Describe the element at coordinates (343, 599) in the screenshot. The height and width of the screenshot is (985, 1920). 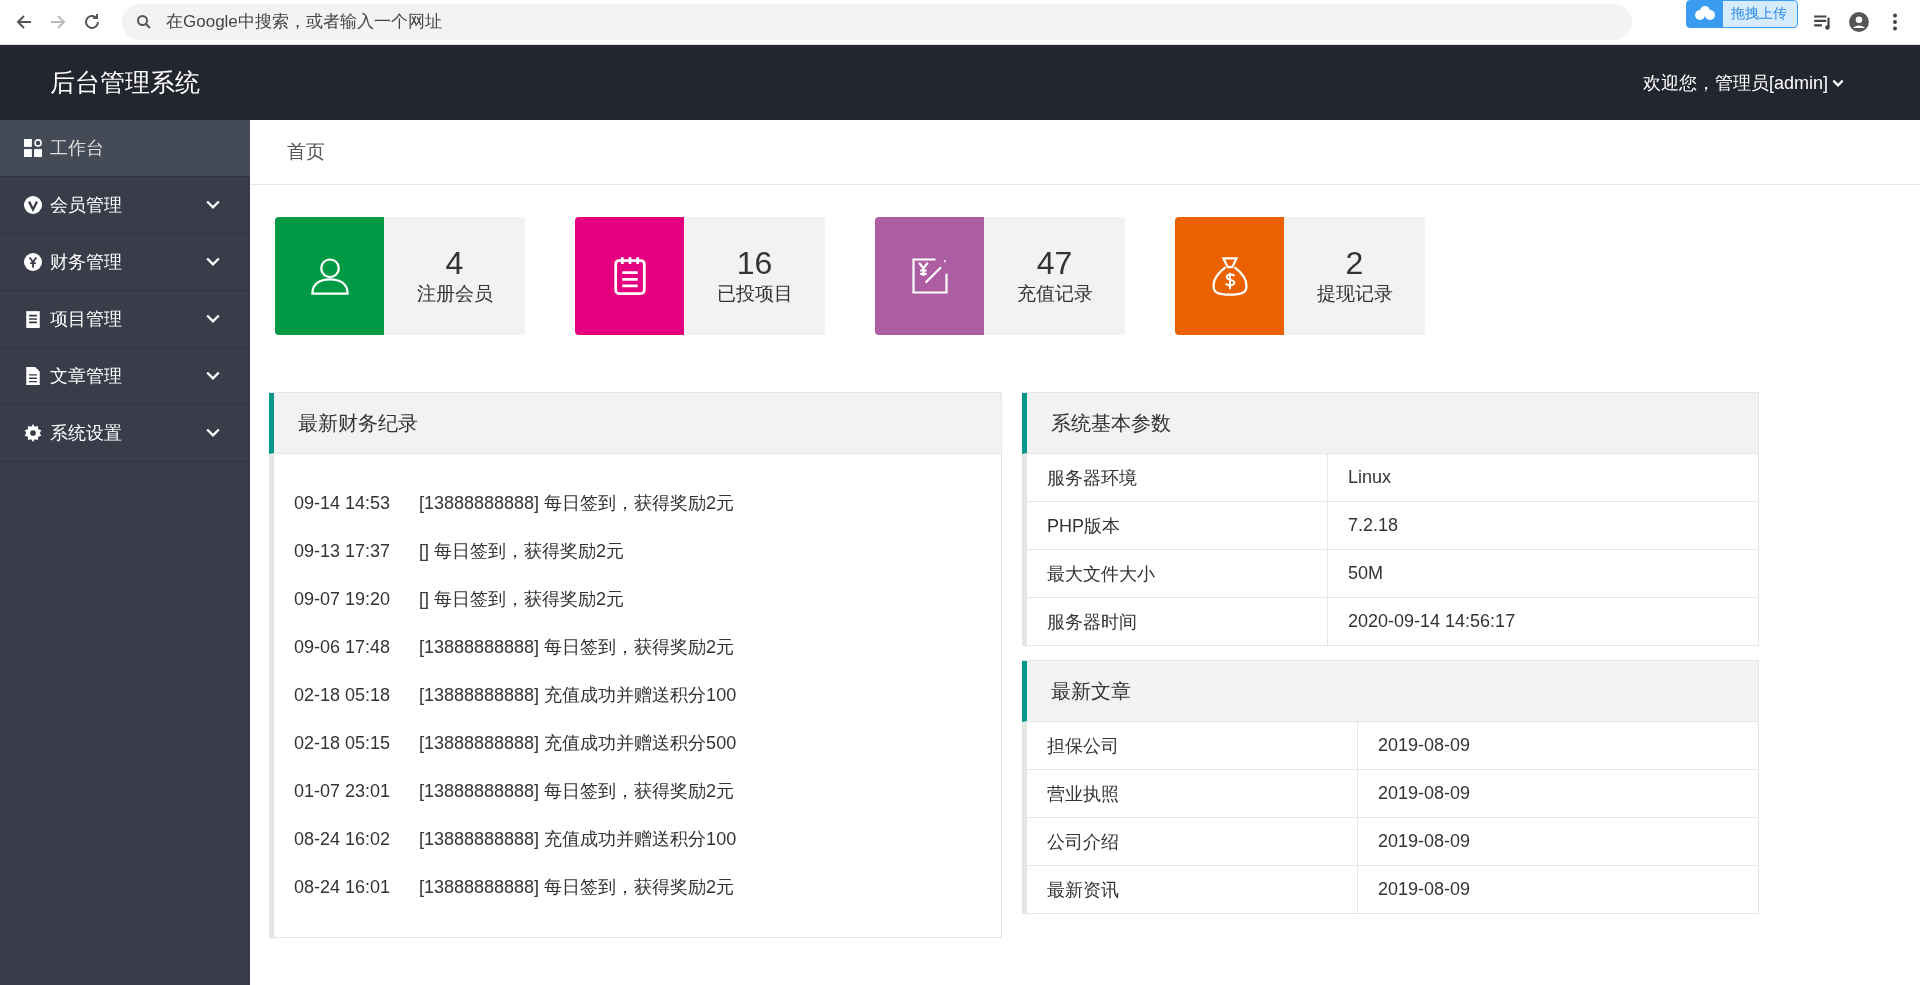
I see `record-time: 09-07 19:20` at that location.